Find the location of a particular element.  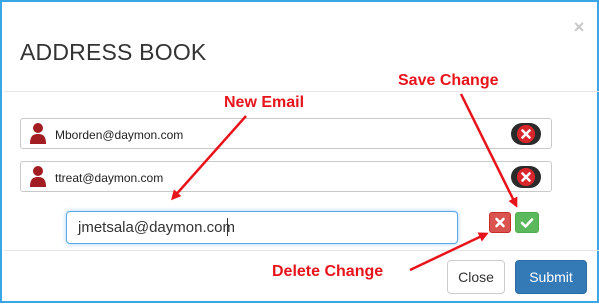

contact-row: ttreat@daymon.com is located at coordinates (286, 176).